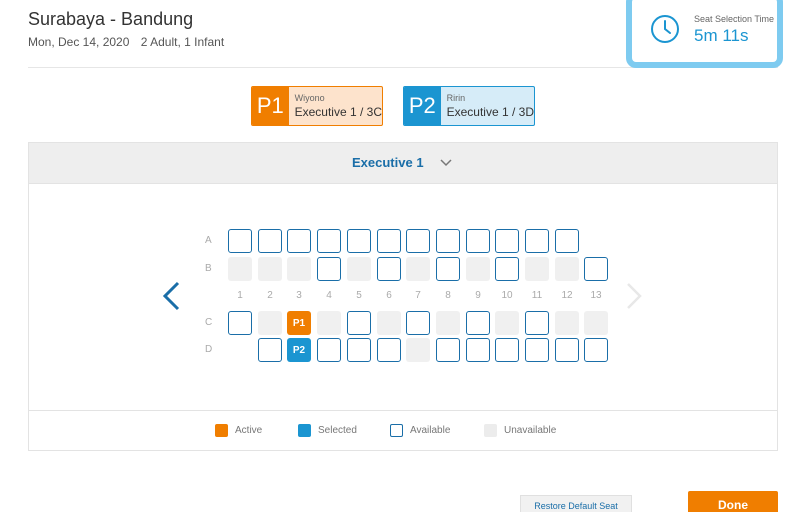  Describe the element at coordinates (567, 295) in the screenshot. I see `column-label-12: 12` at that location.